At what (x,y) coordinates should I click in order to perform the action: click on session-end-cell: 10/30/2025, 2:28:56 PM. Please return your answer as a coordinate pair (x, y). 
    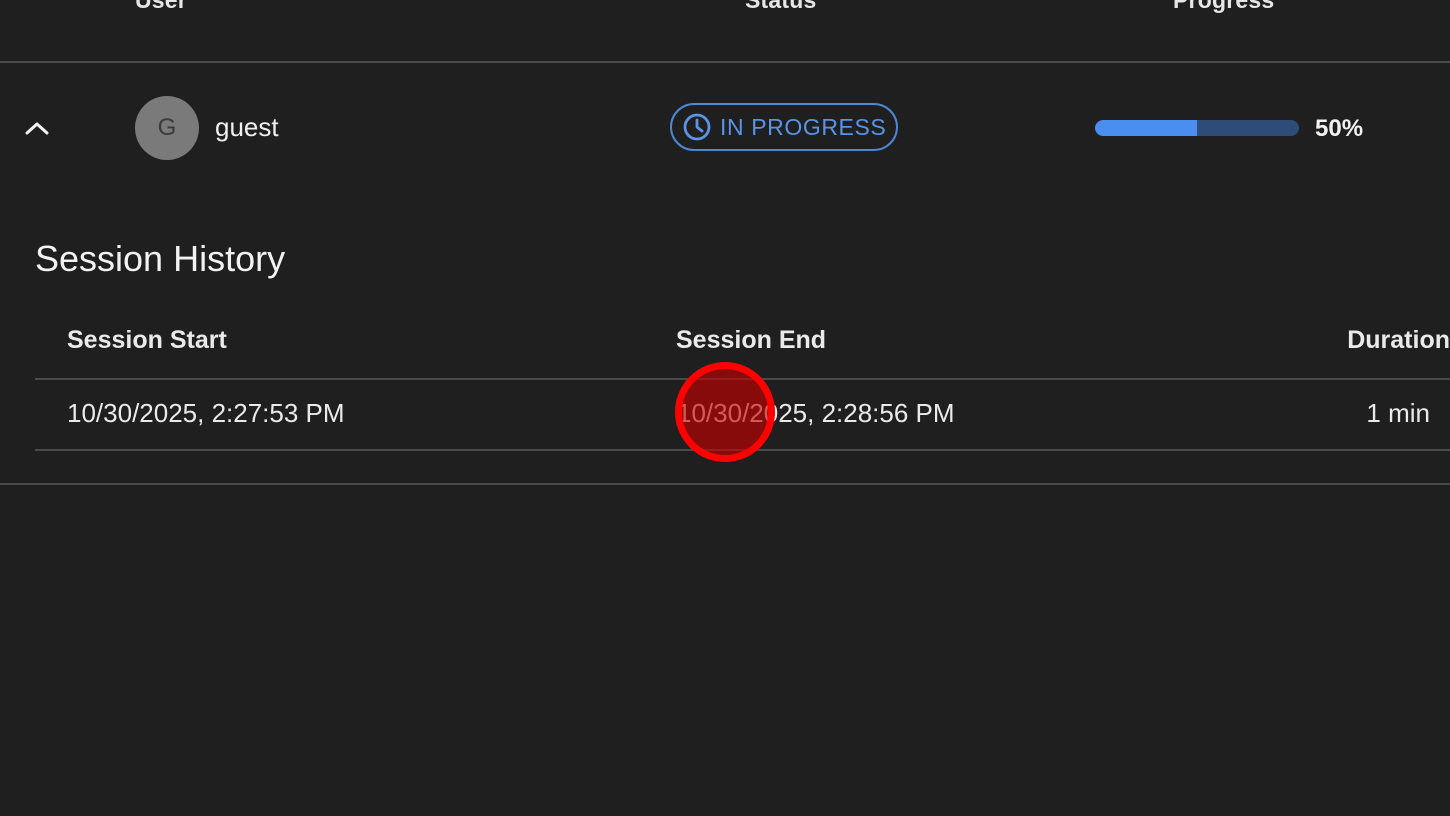
    Looking at the image, I should click on (816, 413).